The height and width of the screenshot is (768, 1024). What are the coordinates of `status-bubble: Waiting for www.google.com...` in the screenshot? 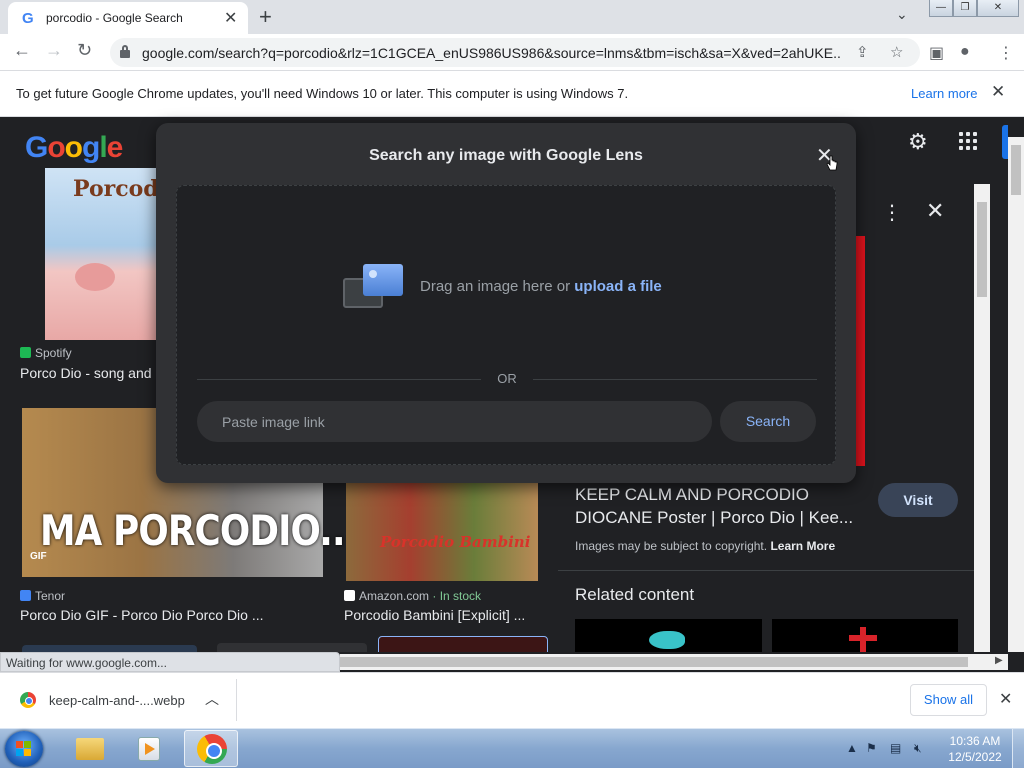 It's located at (170, 662).